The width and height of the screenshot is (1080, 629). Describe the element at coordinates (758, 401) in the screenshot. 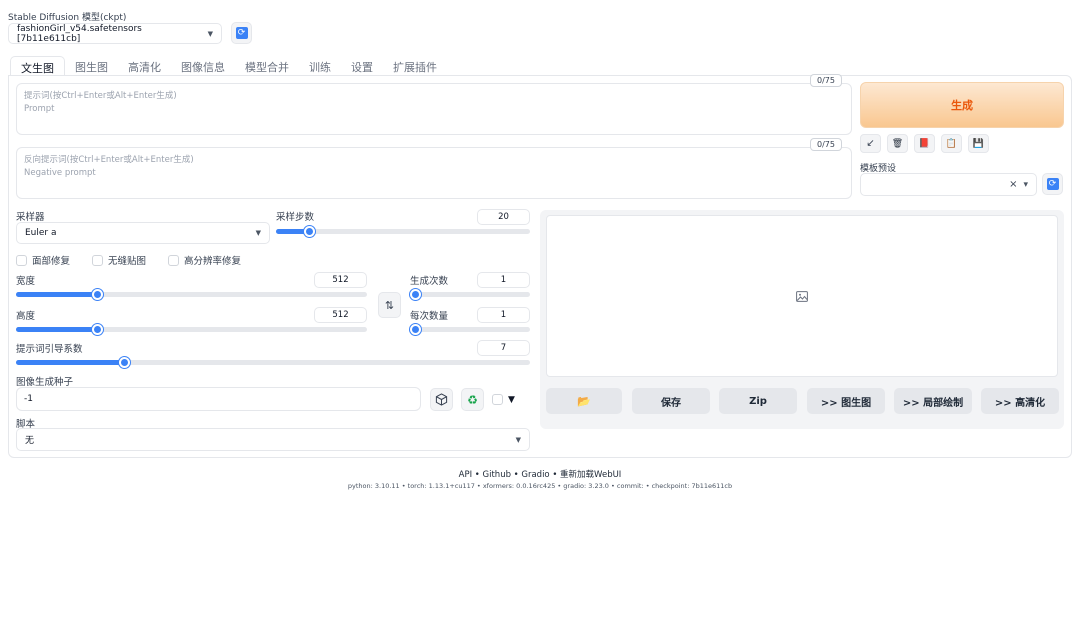

I see `zip-button: Zip` at that location.